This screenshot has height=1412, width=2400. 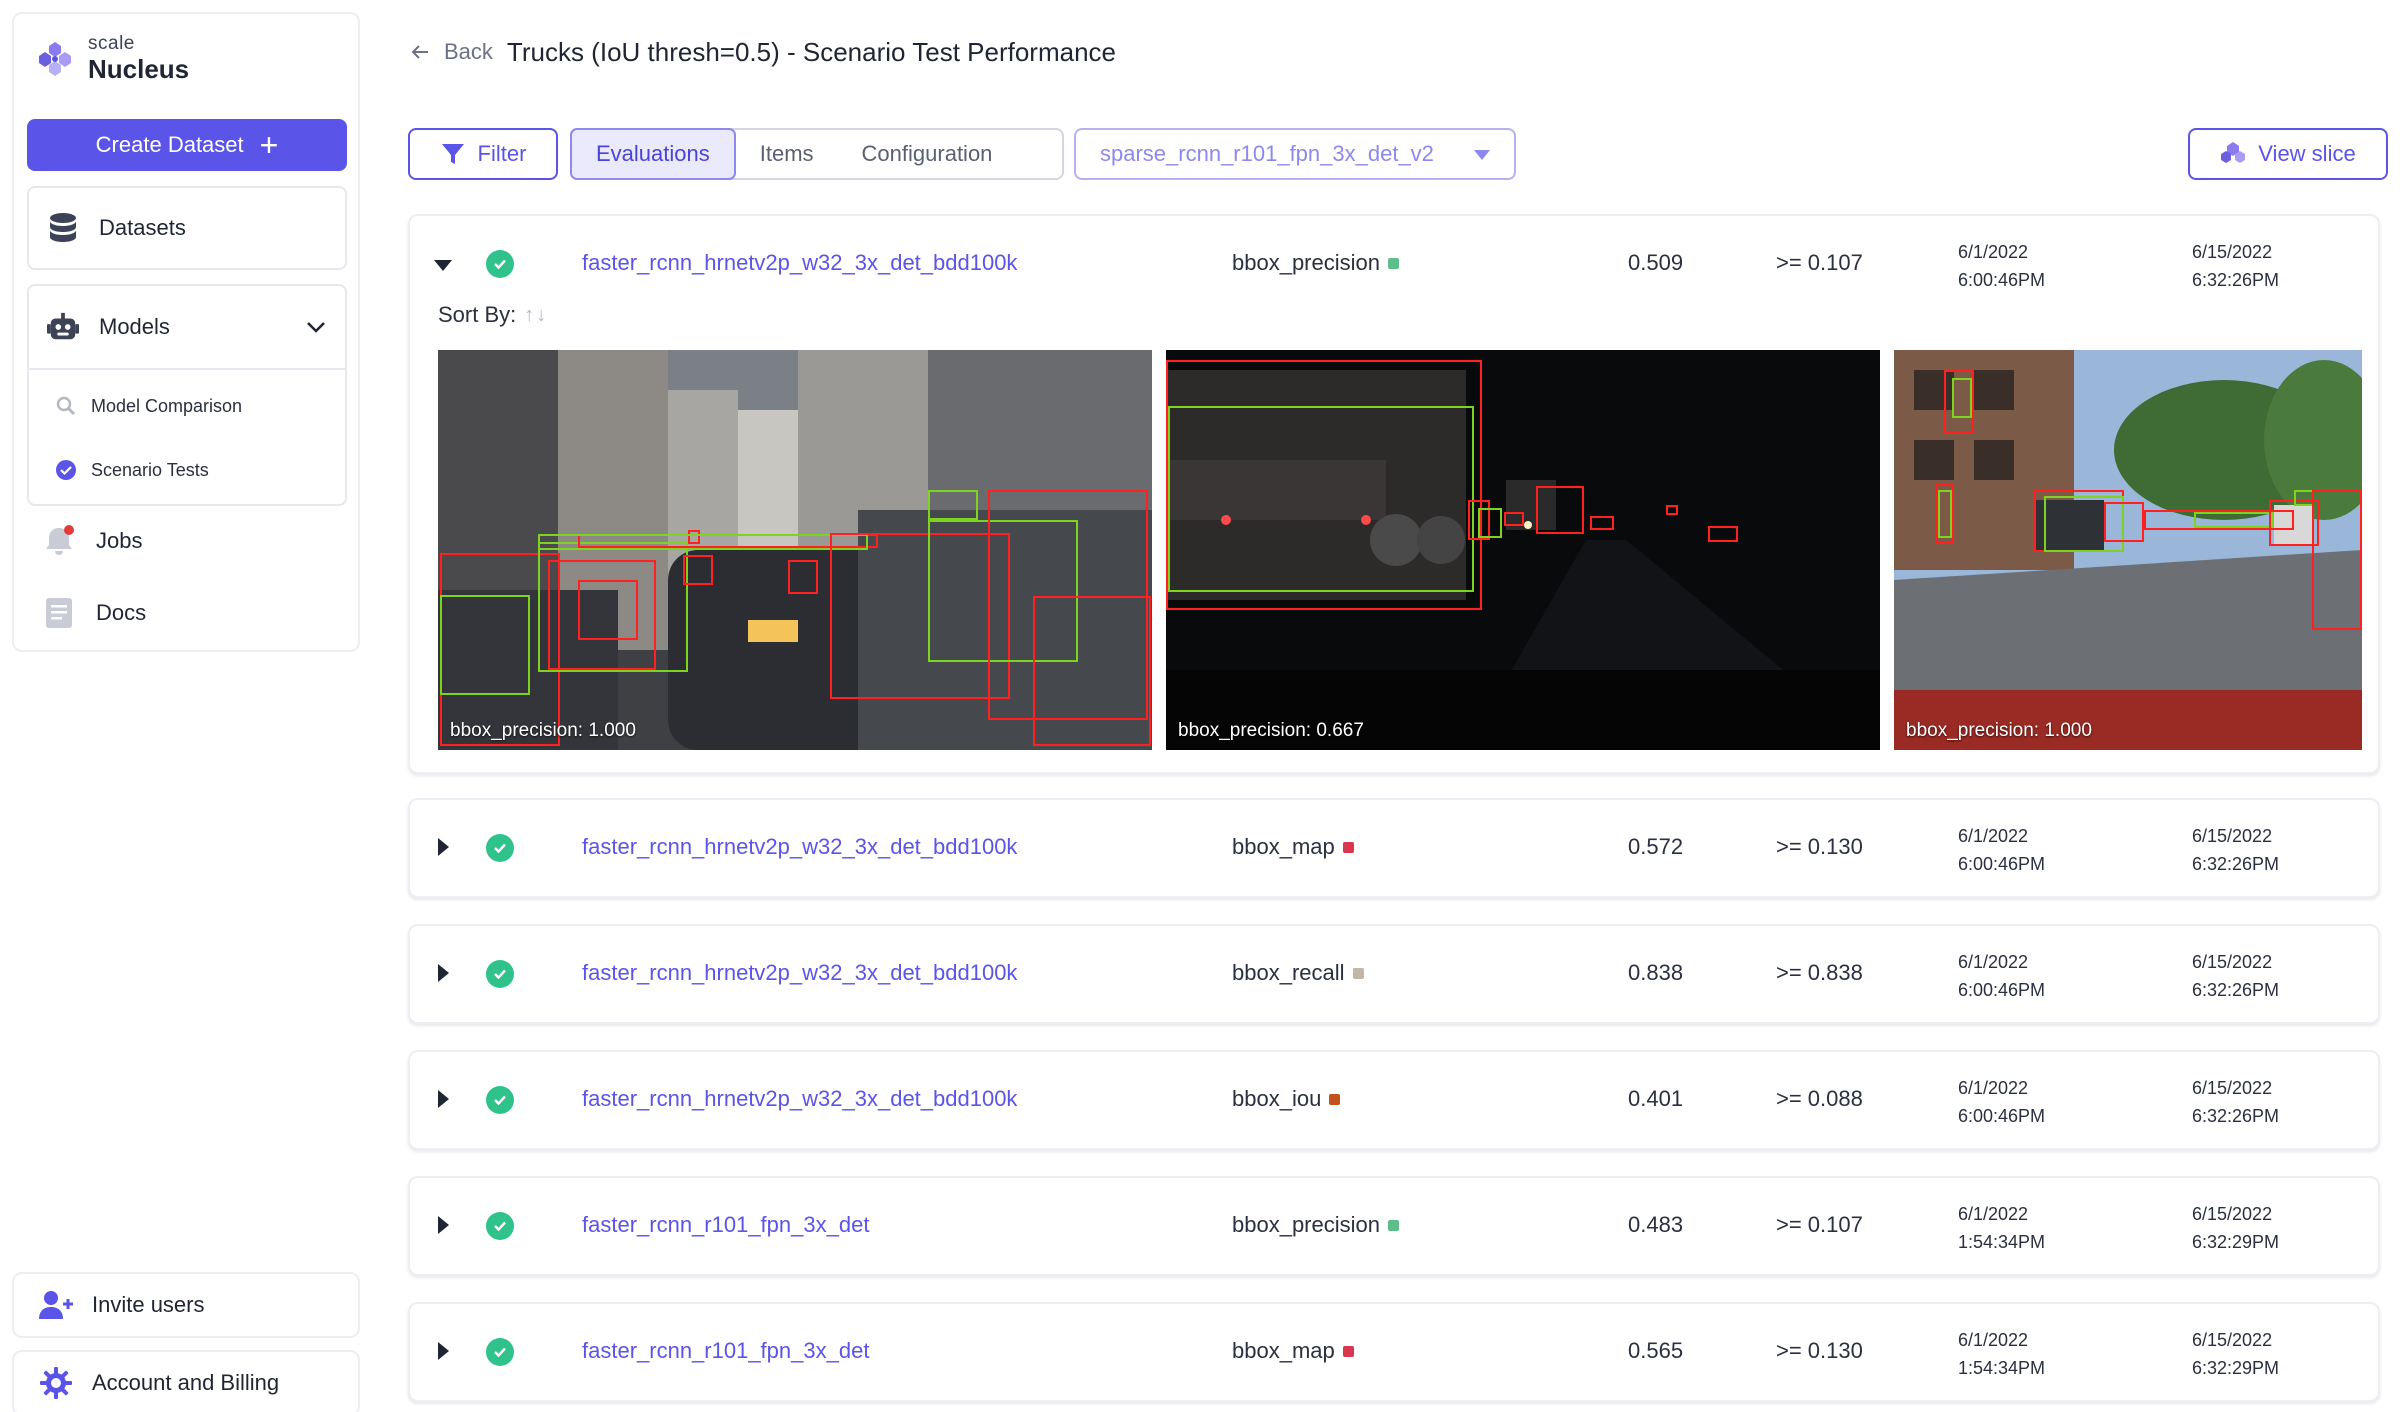 I want to click on create-dataset-button: Create Dataset +, so click(x=187, y=145).